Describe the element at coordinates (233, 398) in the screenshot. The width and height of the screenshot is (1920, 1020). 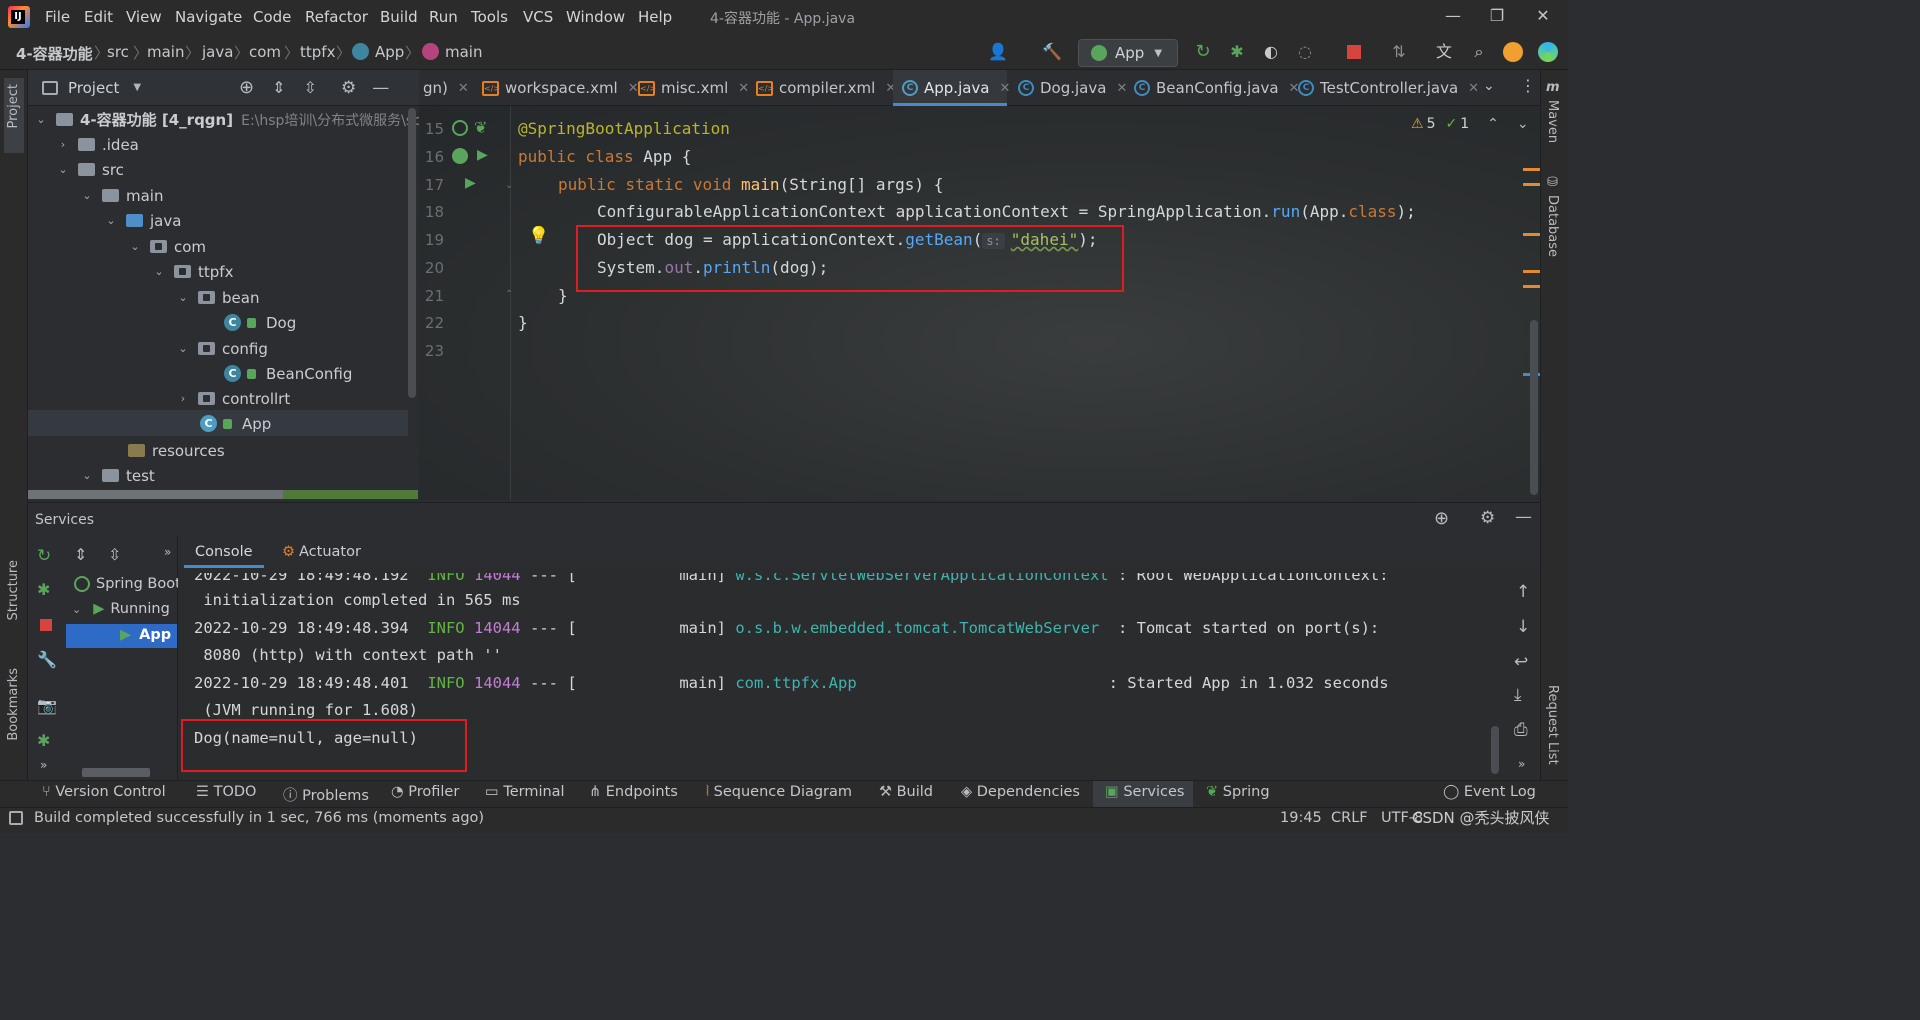
I see `tree-item-controllrt: › controllrt` at that location.